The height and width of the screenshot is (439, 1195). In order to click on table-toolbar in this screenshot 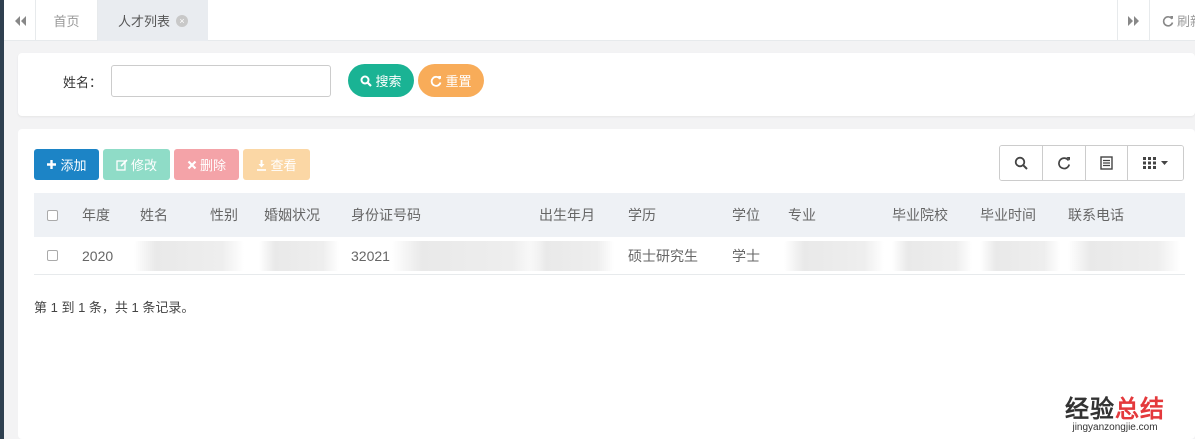, I will do `click(1091, 163)`.